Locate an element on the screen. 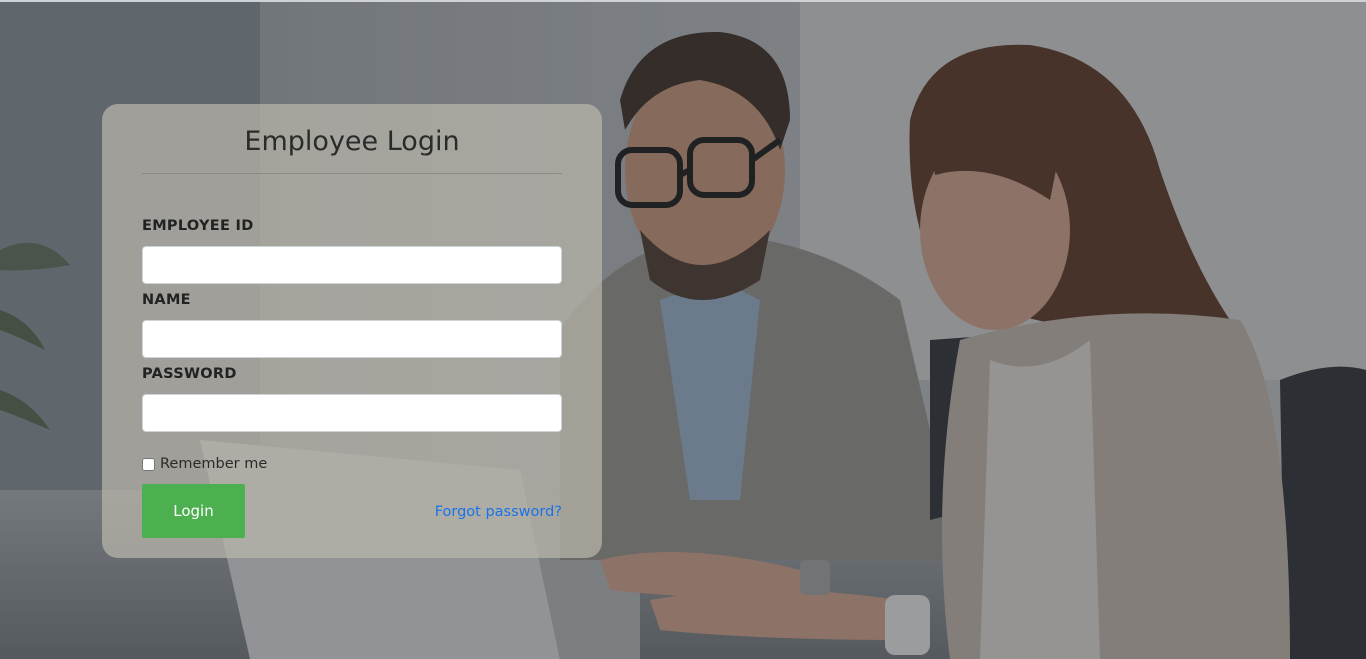  remember-me-checkbox is located at coordinates (148, 464).